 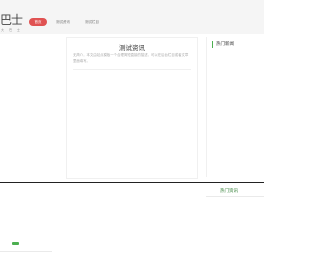 I want to click on nav-item-test-column: 测试栏目, so click(x=92, y=22).